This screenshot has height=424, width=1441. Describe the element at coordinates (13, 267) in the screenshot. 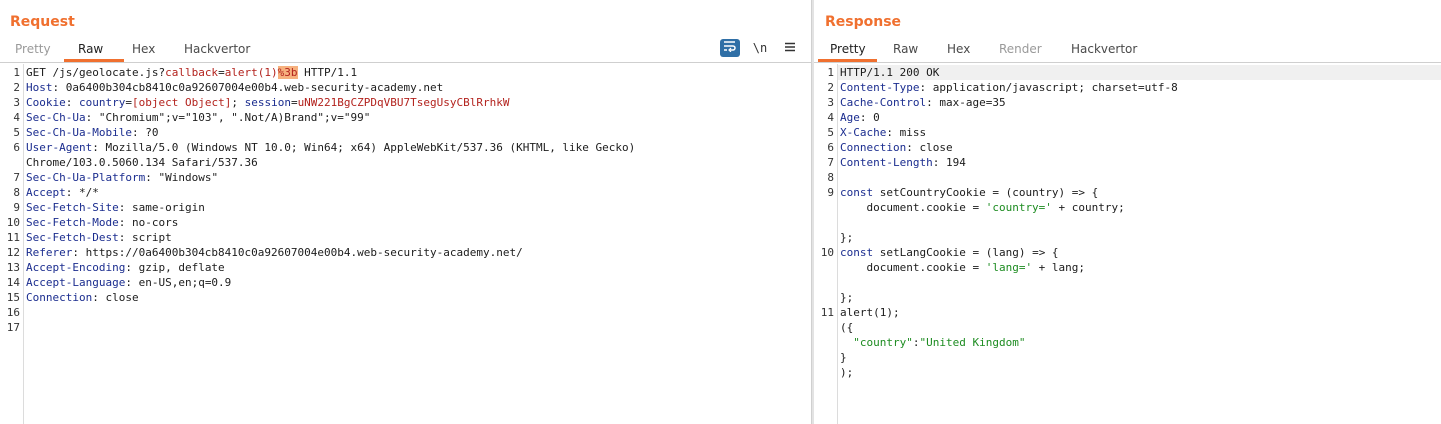

I see `line-number: 13` at that location.